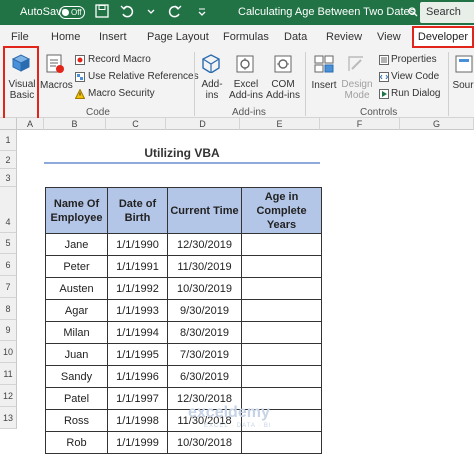 The width and height of the screenshot is (474, 454). I want to click on cell-name: Ross, so click(76, 420).